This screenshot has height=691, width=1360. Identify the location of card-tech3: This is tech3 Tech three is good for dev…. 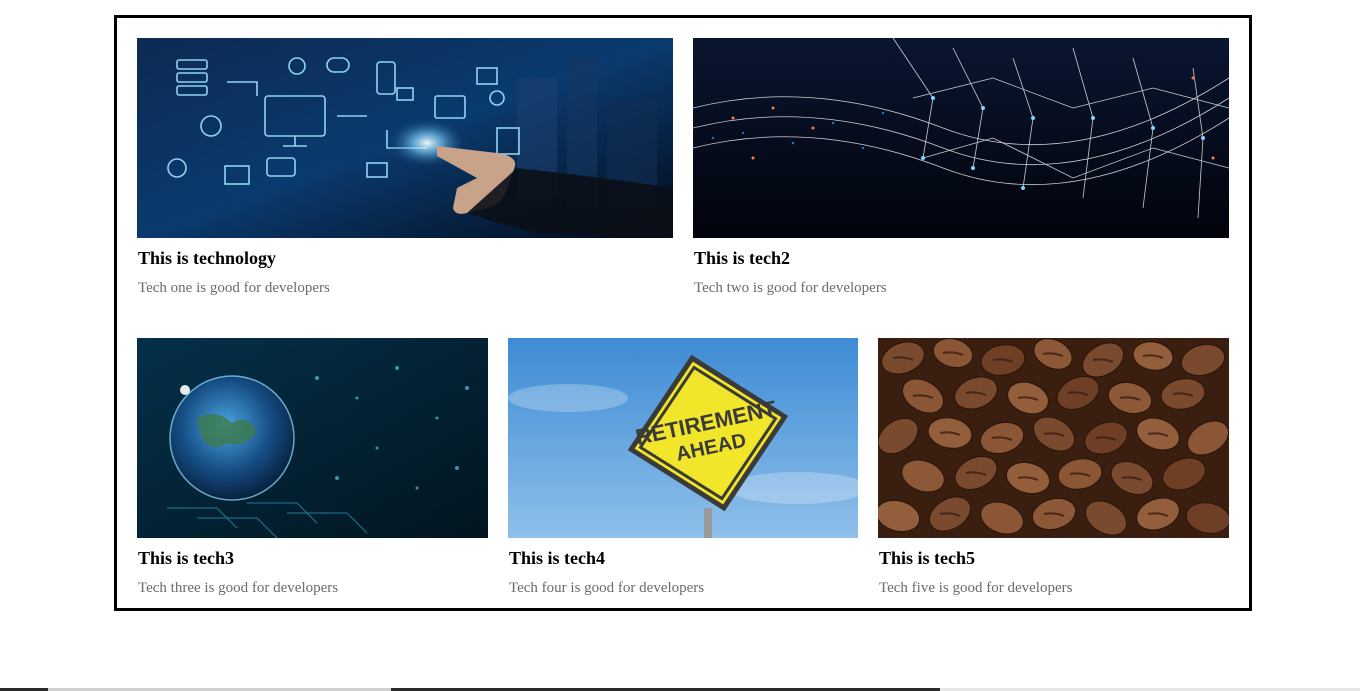
(312, 473).